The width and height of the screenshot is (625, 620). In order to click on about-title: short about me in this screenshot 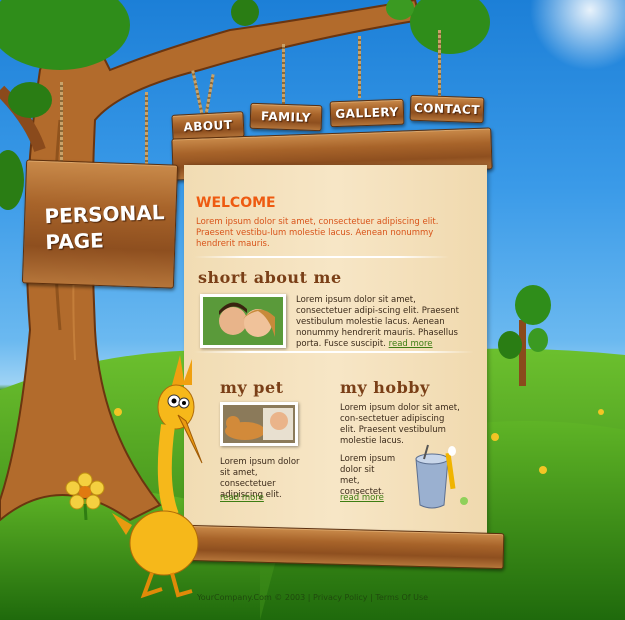, I will do `click(270, 277)`.